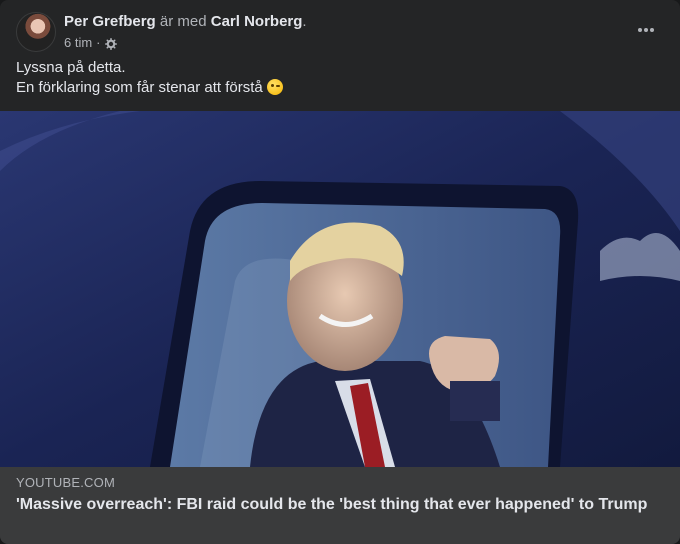  What do you see at coordinates (78, 43) in the screenshot?
I see `post-timestamp: 6 tim` at bounding box center [78, 43].